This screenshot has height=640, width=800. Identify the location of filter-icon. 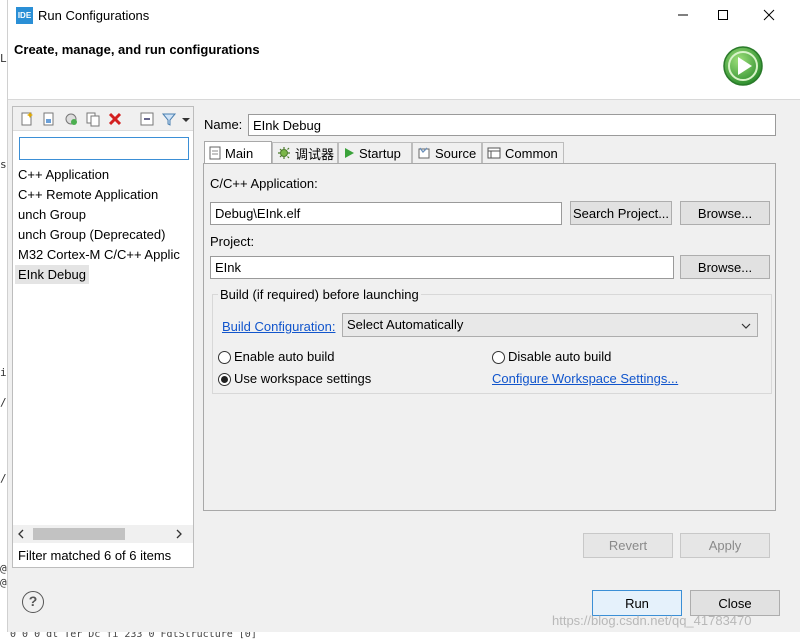
(169, 119).